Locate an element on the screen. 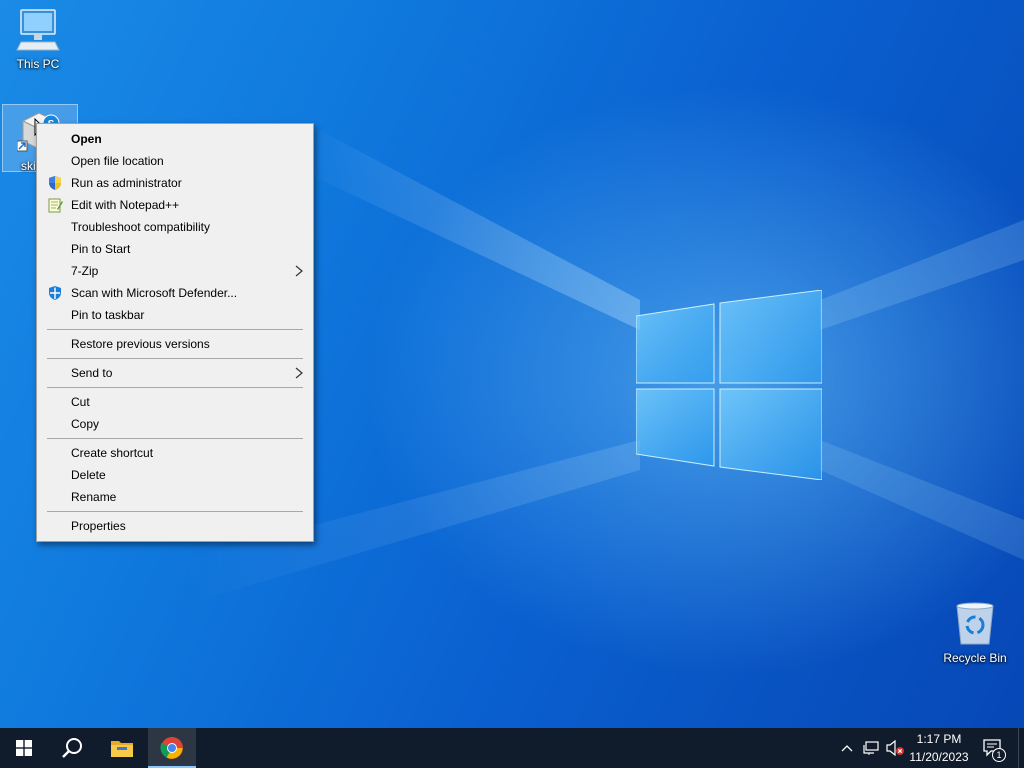  show-hidden-icons-icon is located at coordinates (847, 748).